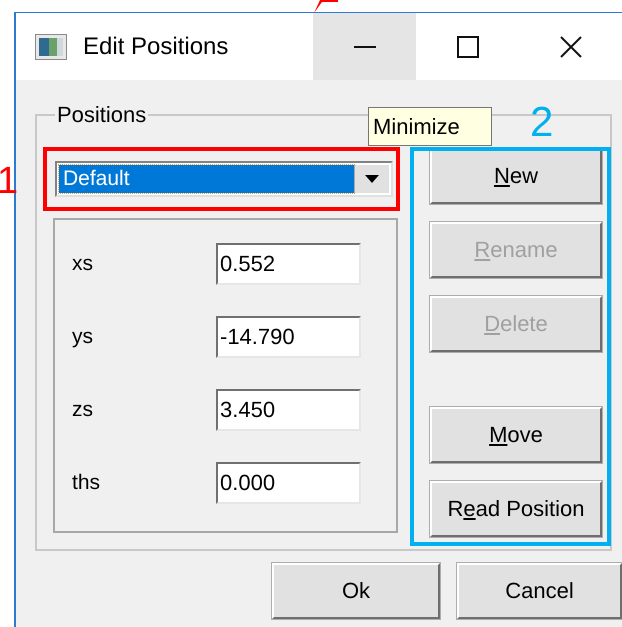 The height and width of the screenshot is (627, 622). I want to click on group-label: Positions, so click(102, 115).